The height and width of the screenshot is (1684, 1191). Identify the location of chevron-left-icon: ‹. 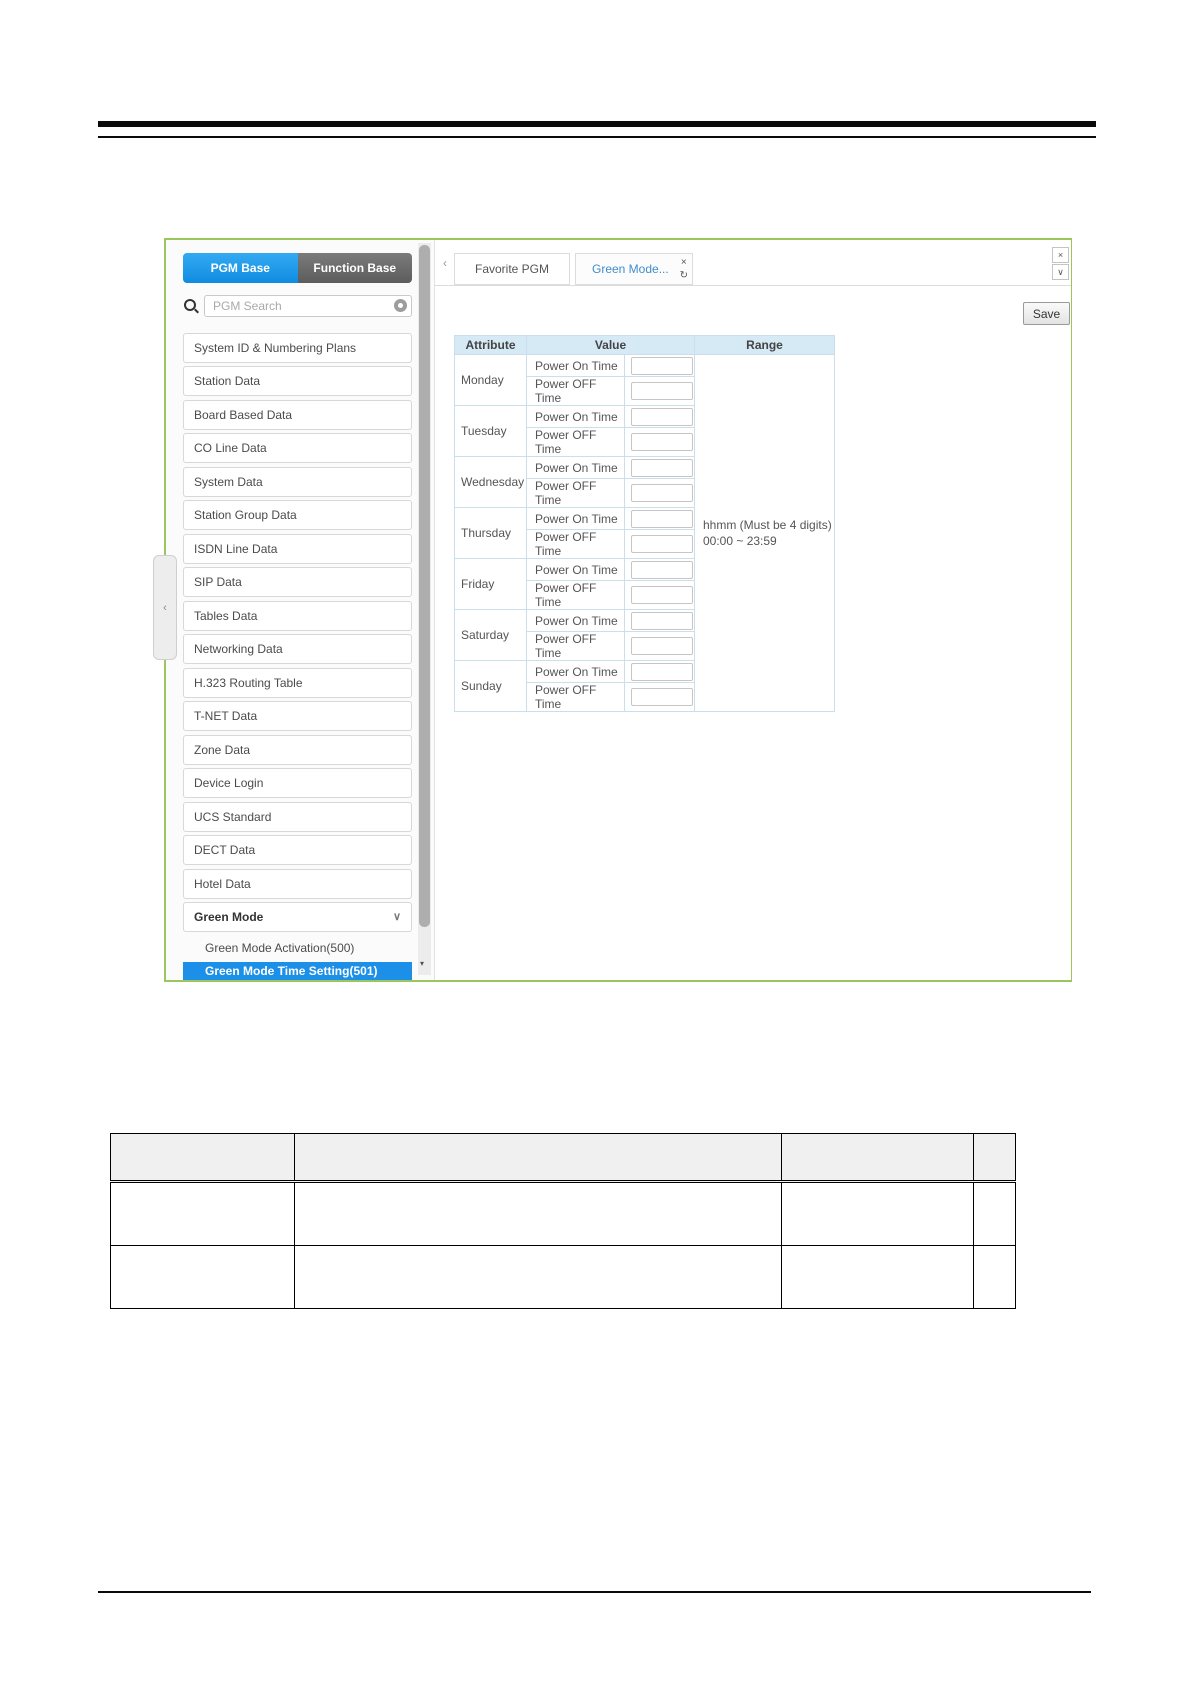
(165, 607).